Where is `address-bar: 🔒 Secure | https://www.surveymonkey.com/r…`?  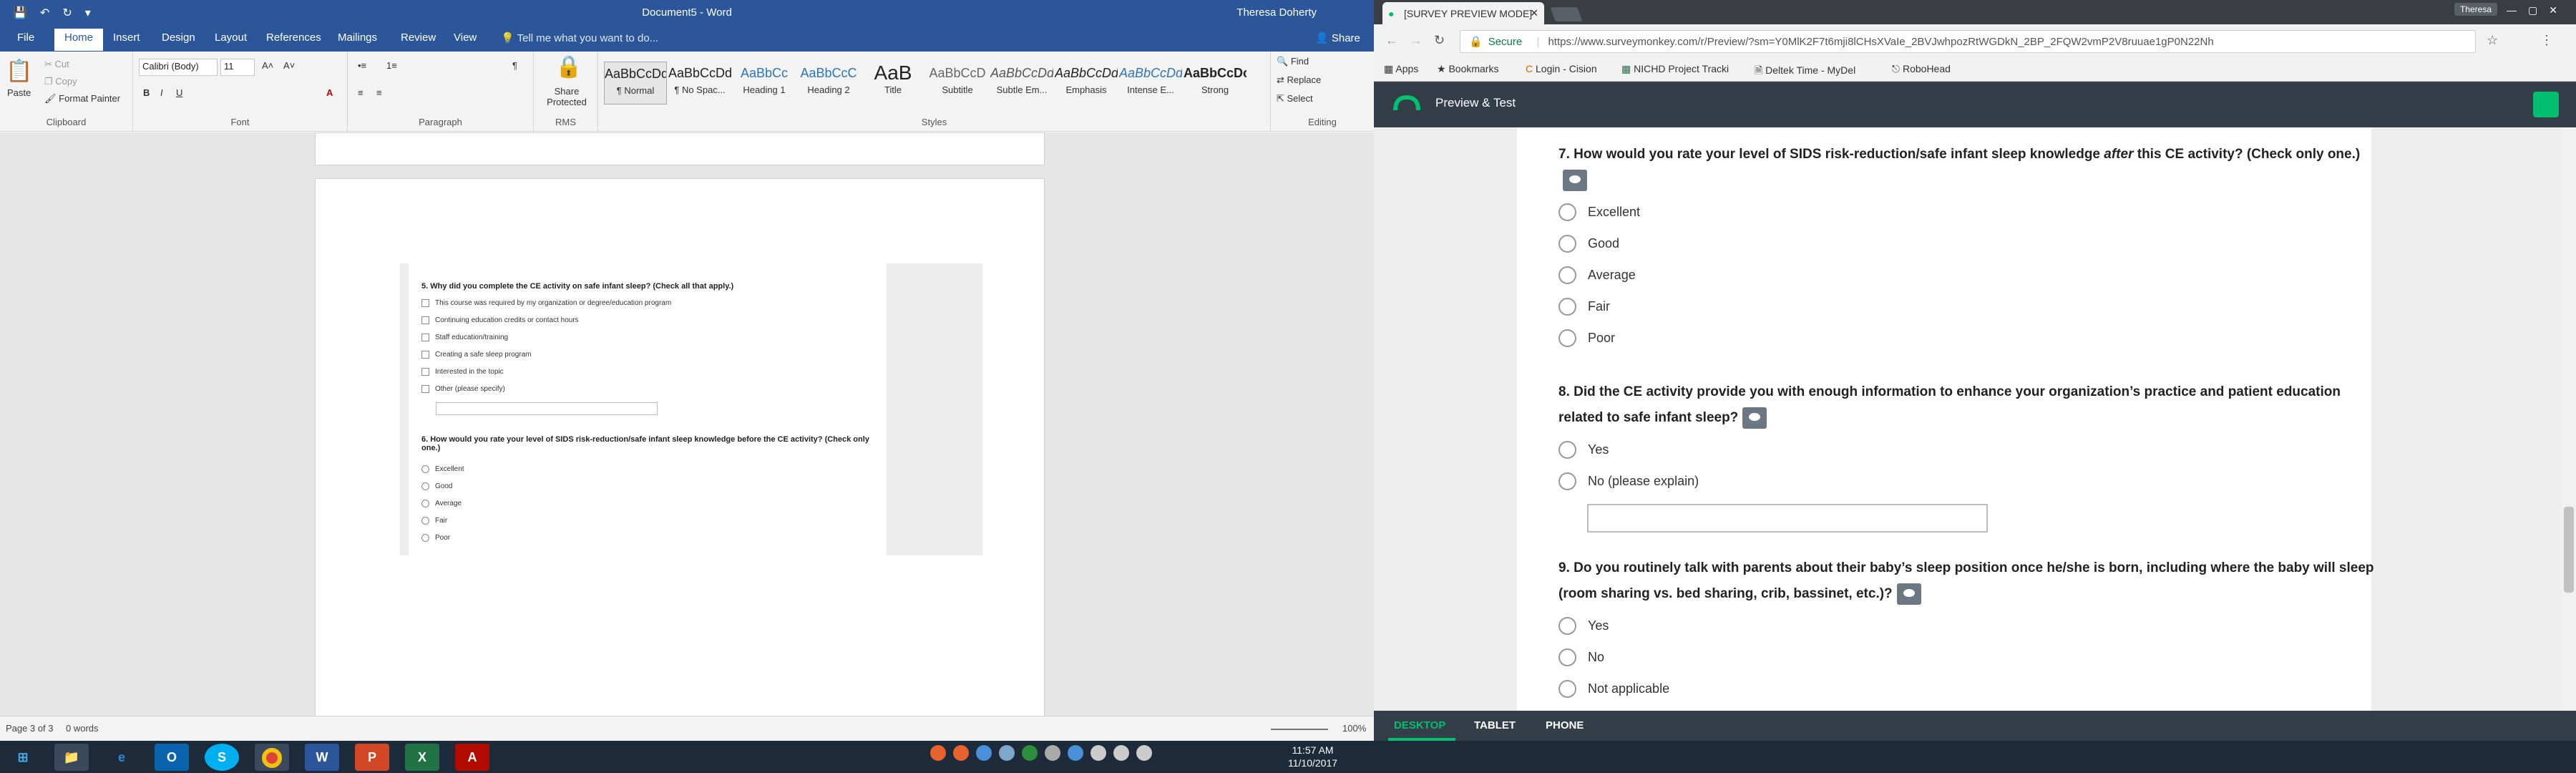
address-bar: 🔒 Secure | https://www.surveymonkey.com/r… is located at coordinates (1968, 42).